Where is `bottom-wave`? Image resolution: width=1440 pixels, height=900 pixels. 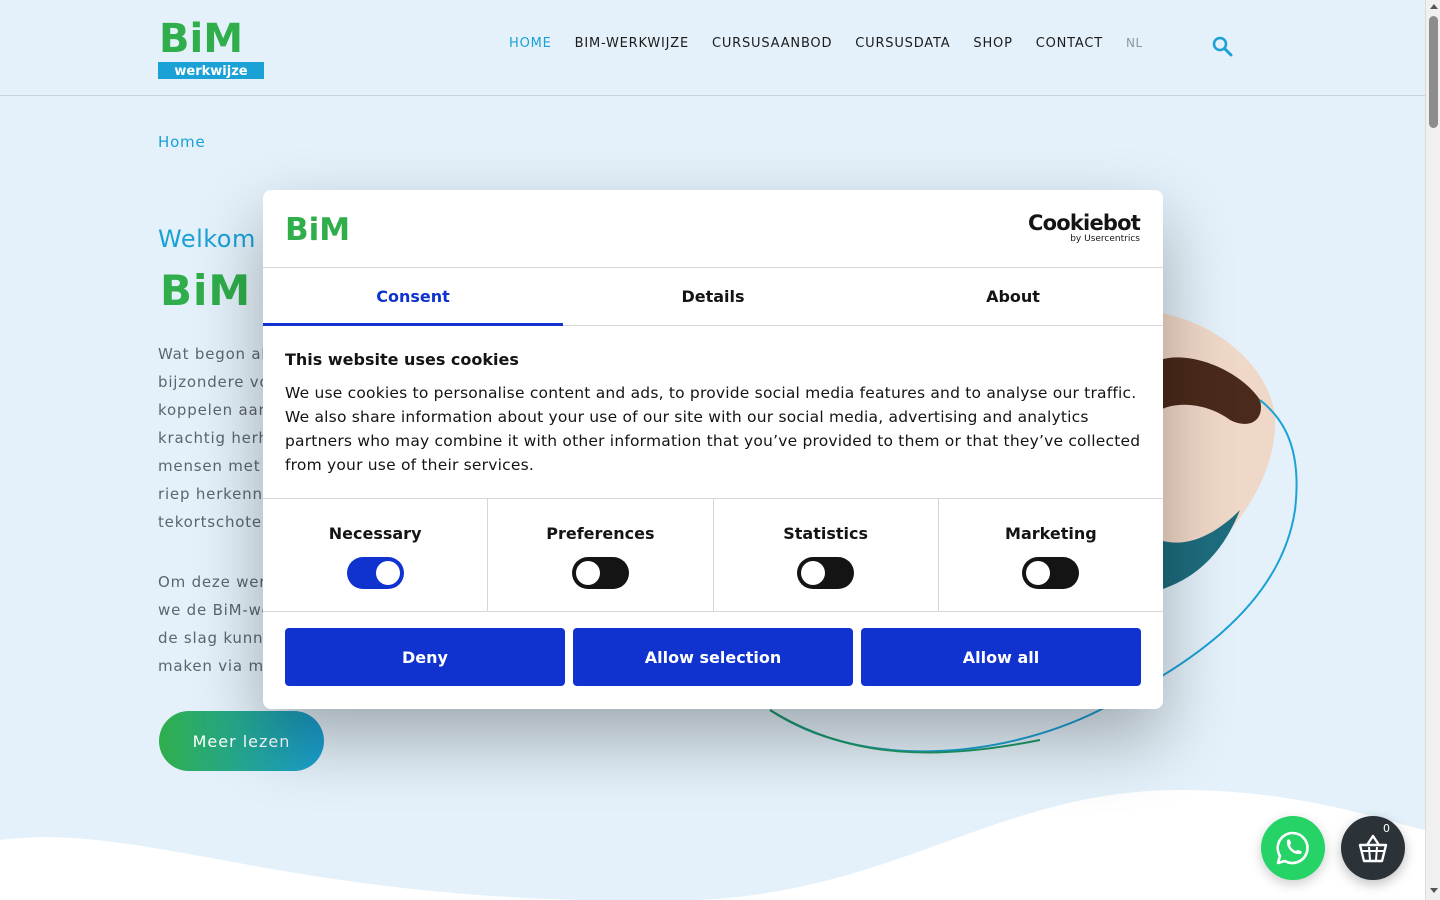 bottom-wave is located at coordinates (712, 845).